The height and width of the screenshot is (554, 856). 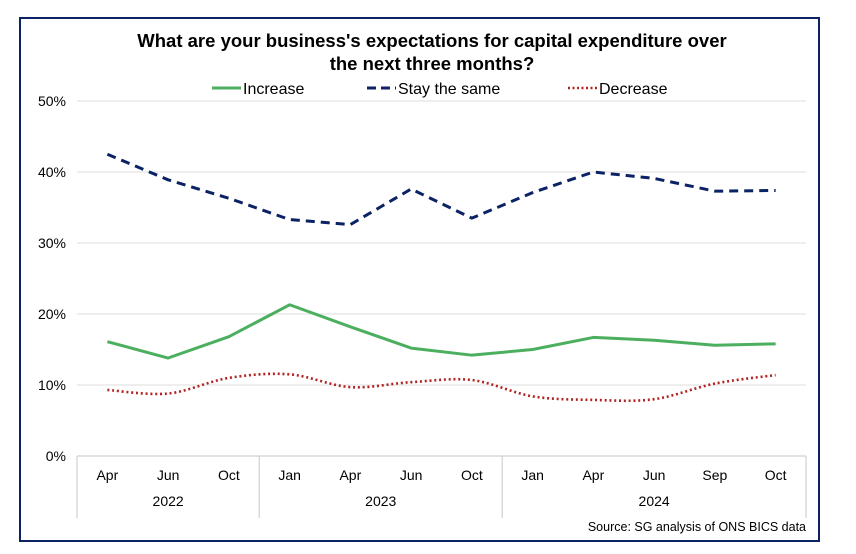 What do you see at coordinates (52, 314) in the screenshot?
I see `y-tick-label: 20%` at bounding box center [52, 314].